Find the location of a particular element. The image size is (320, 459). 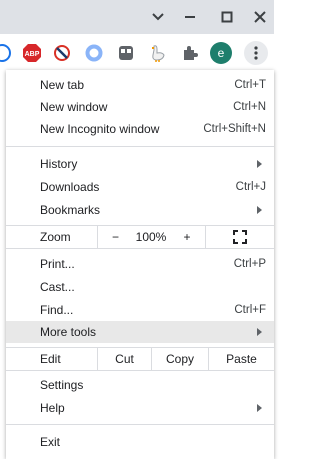

zoom-row: Zoom − 100% + is located at coordinates (140, 237).